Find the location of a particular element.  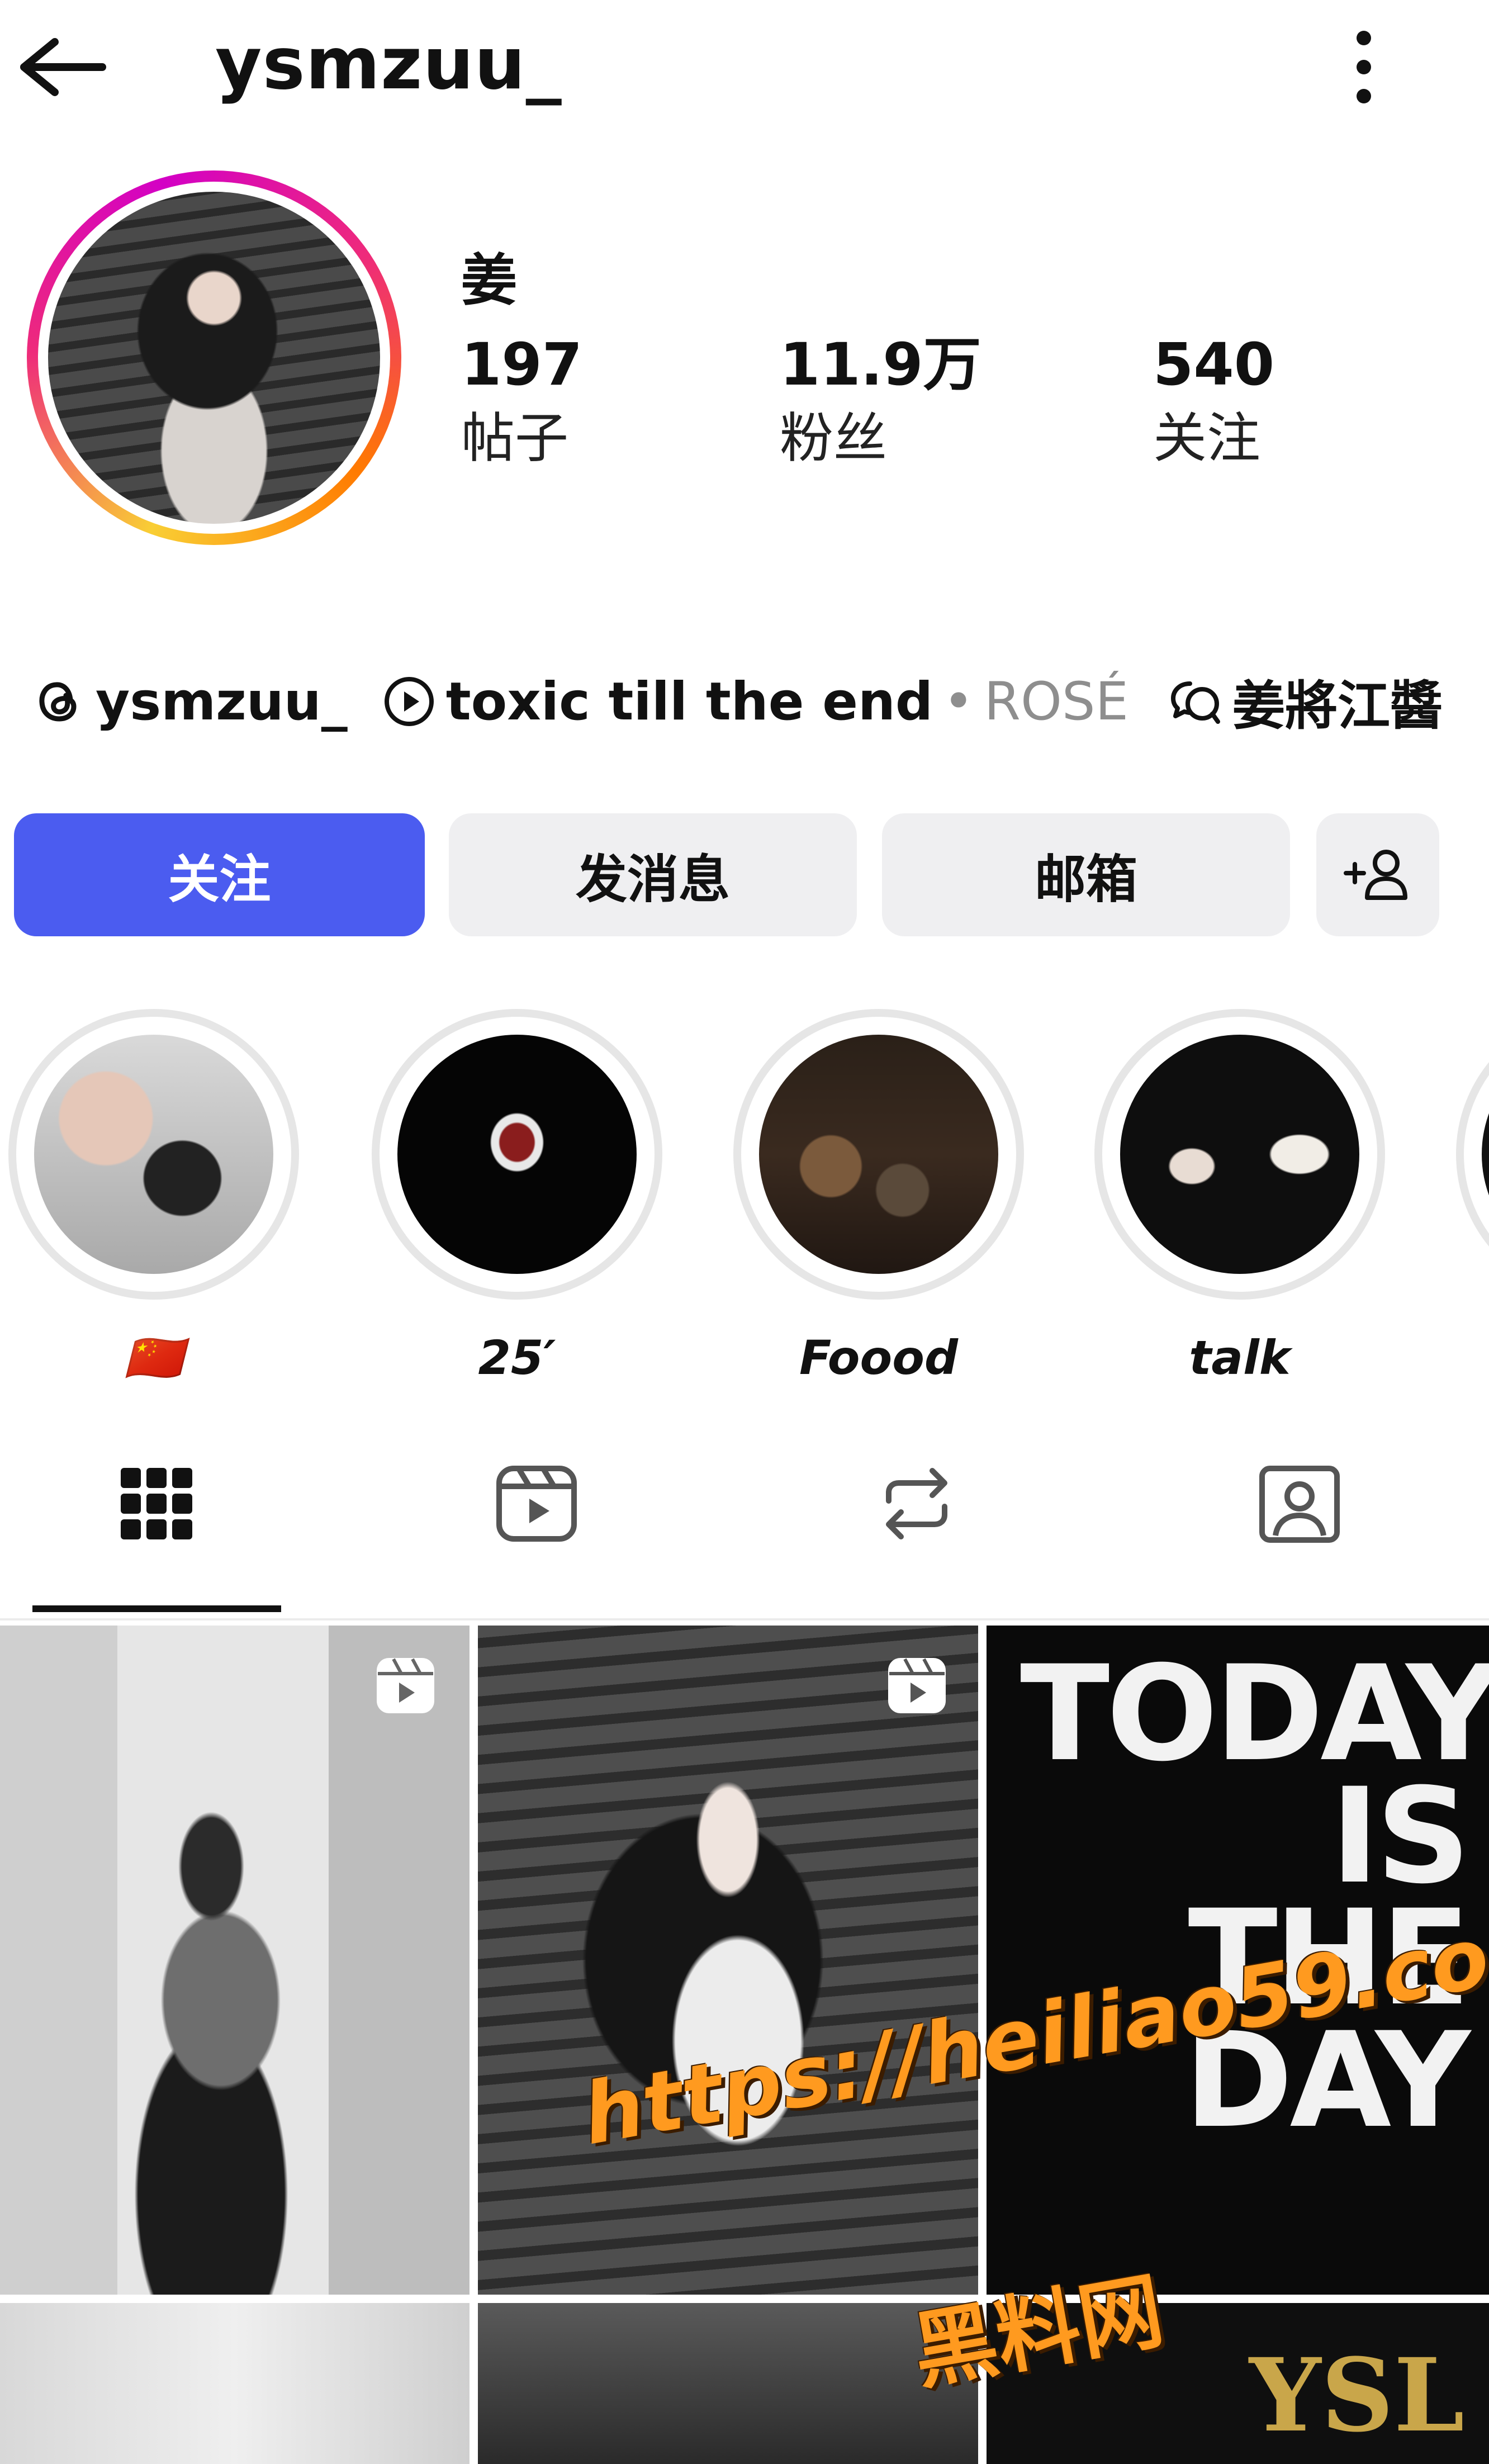

story-highlight: 🇨🇳 is located at coordinates (153, 1197).